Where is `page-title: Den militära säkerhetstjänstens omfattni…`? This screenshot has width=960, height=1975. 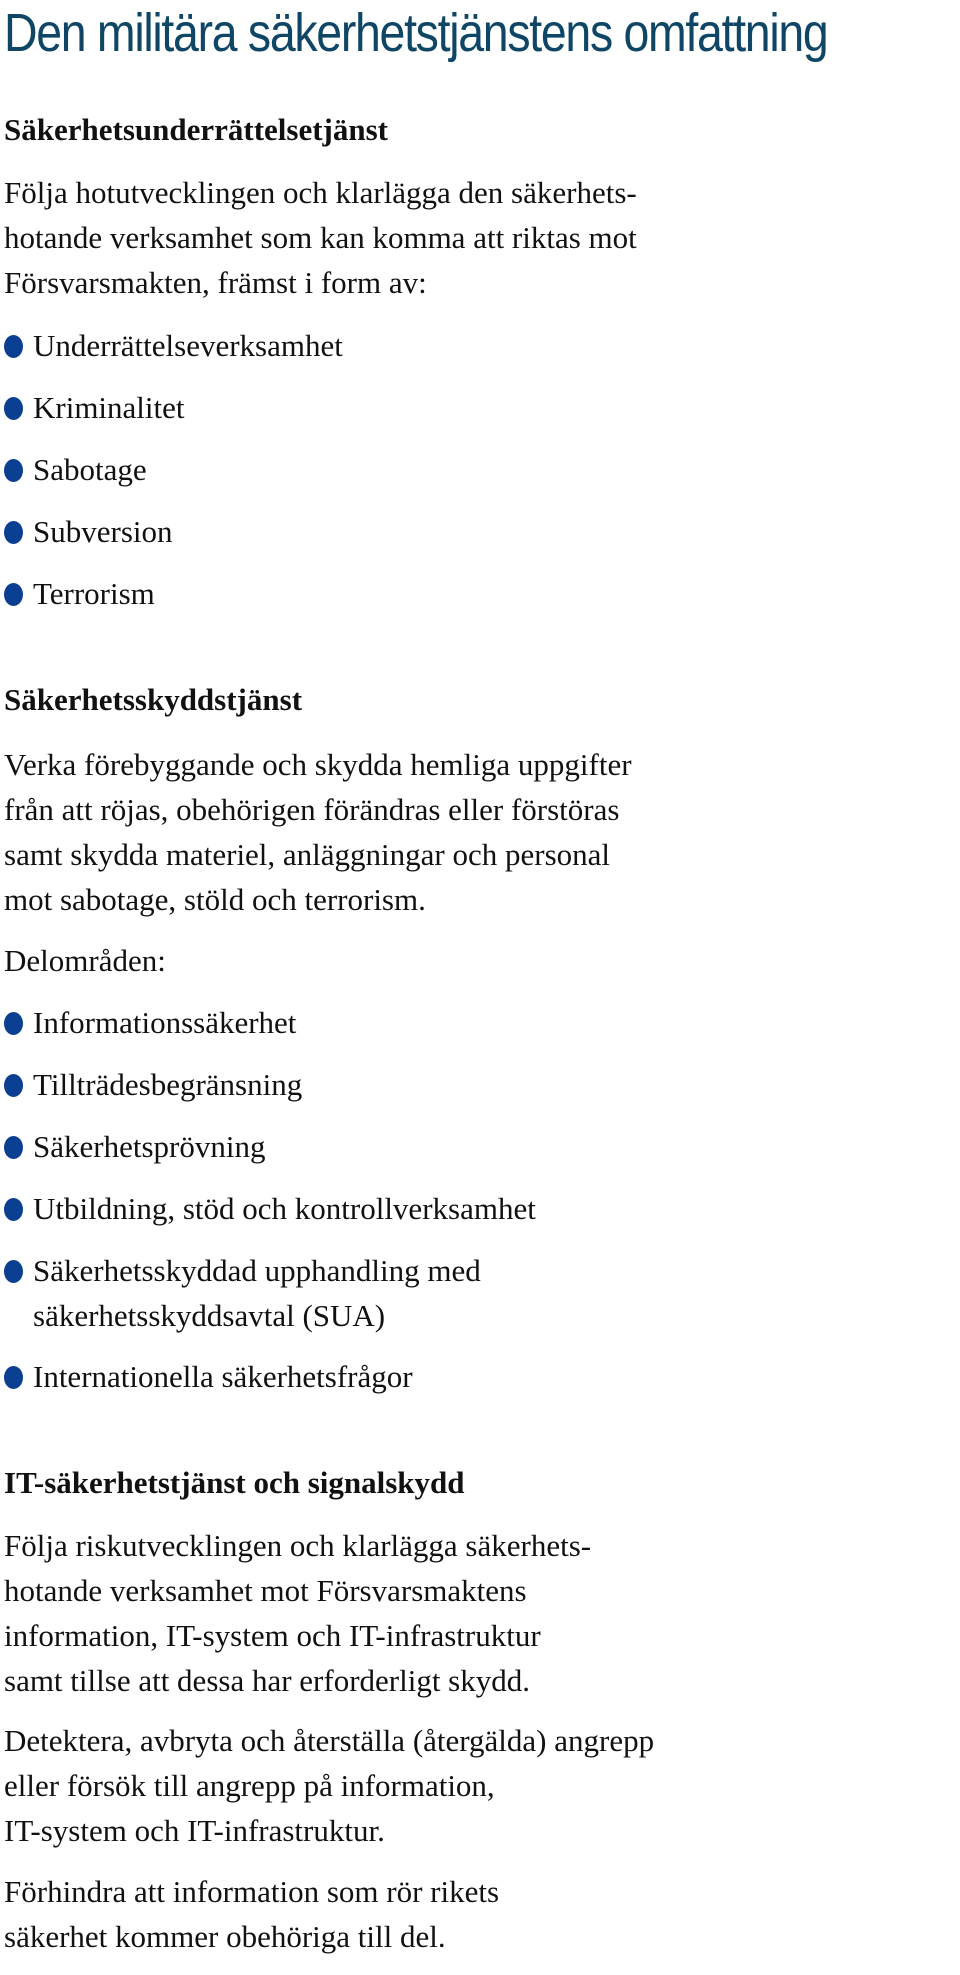
page-title: Den militära säkerhetstjänstens omfattni… is located at coordinates (416, 33).